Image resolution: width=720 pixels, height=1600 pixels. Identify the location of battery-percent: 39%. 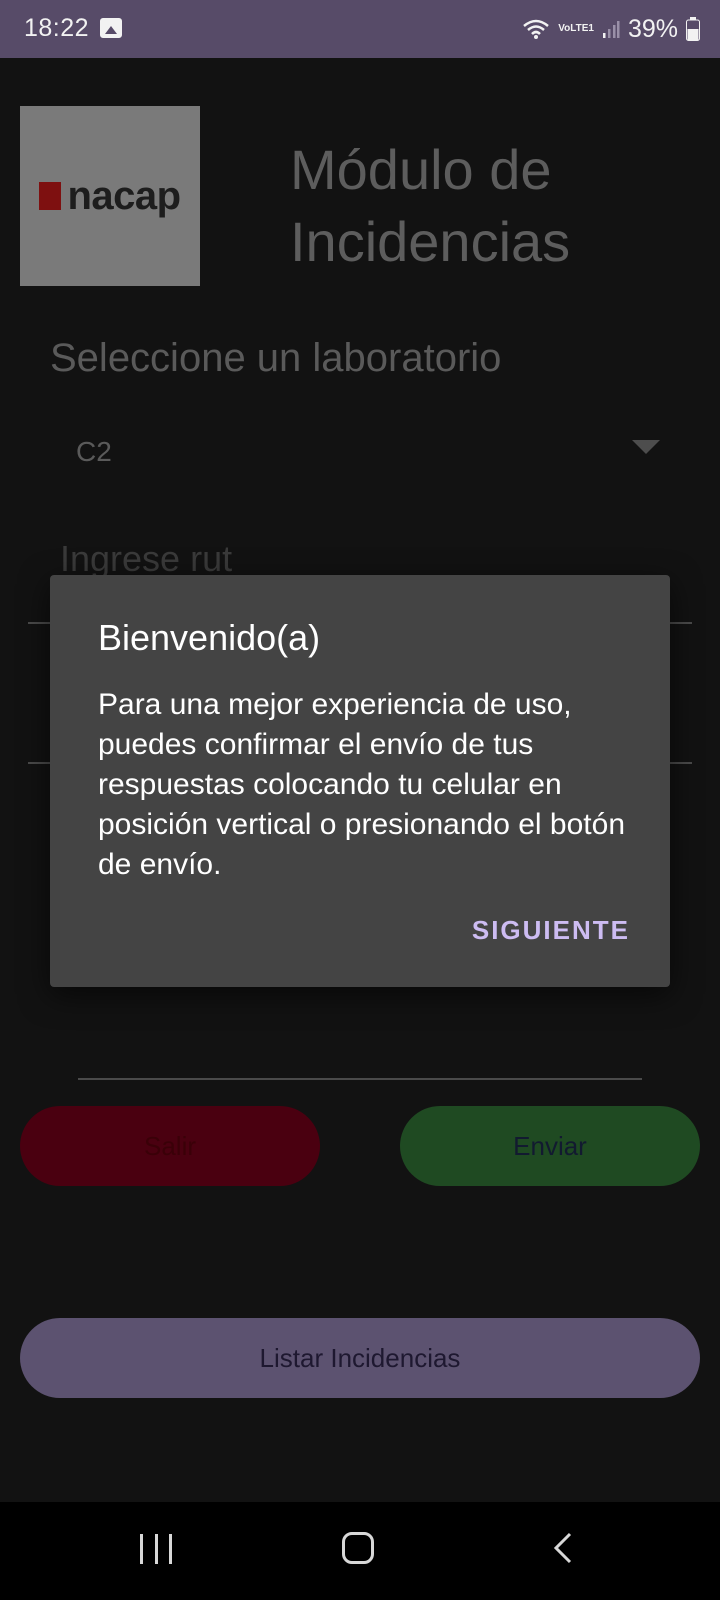
(652, 28).